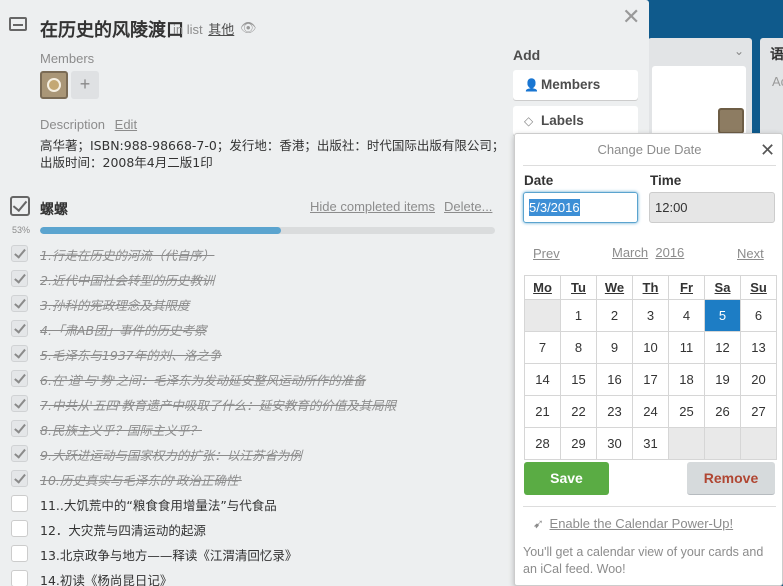 Image resolution: width=783 pixels, height=586 pixels. I want to click on calendar-year: 2016, so click(669, 252).